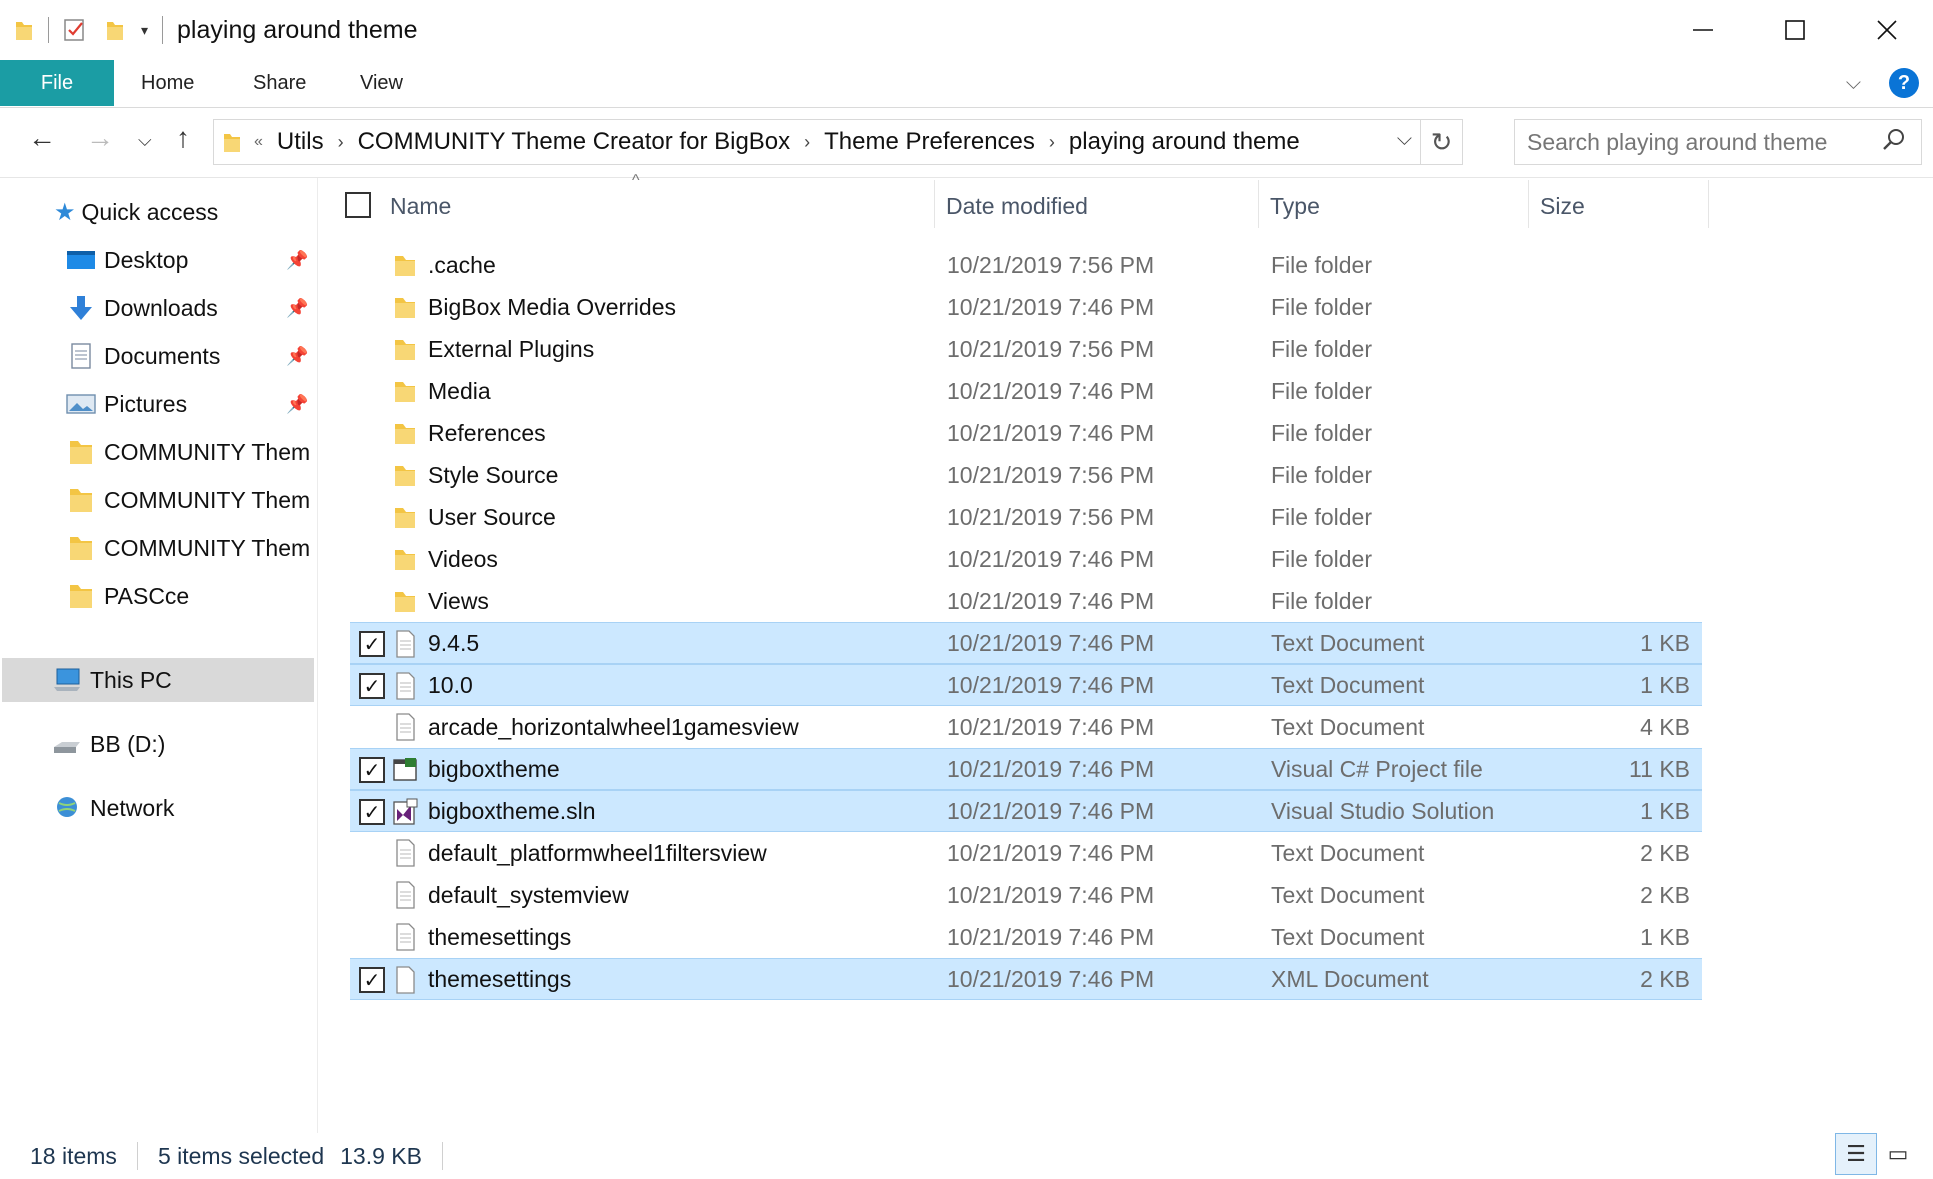 The height and width of the screenshot is (1179, 1933). Describe the element at coordinates (1404, 139) in the screenshot. I see `address-dropdown-chevron-icon: ⌵` at that location.